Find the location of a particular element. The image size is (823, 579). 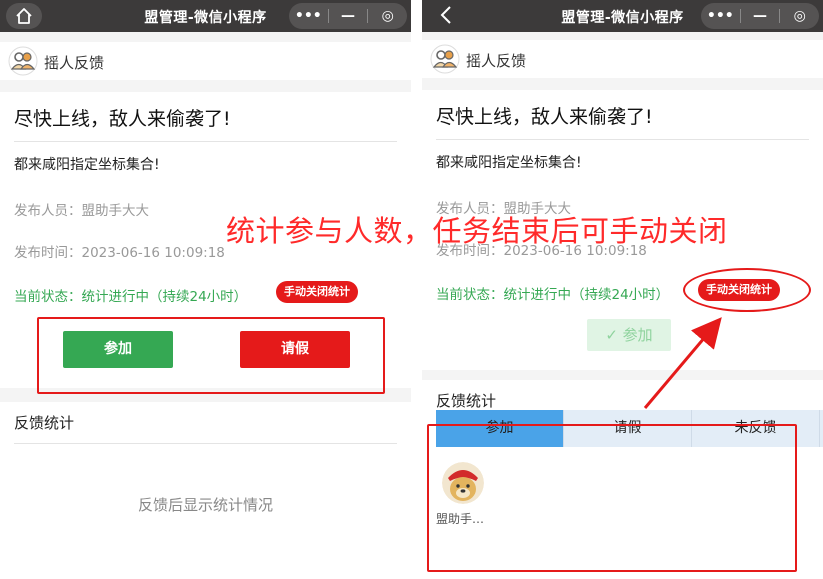

annotation-text: 统计参与人数，任务结束后可手动关闭 is located at coordinates (477, 231).